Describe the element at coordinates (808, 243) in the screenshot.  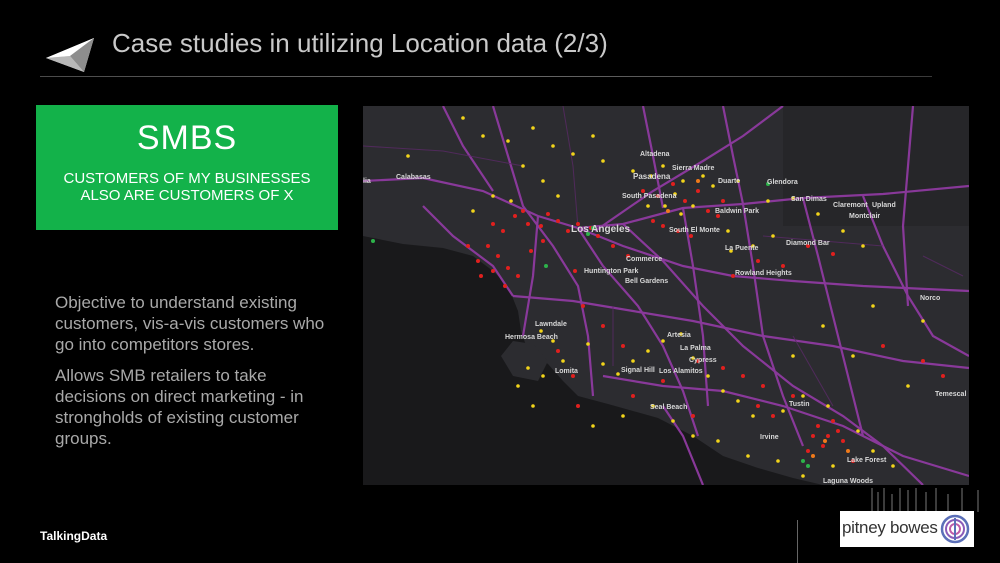
I see `map-label-diamond-bar: Diamond Bar` at that location.